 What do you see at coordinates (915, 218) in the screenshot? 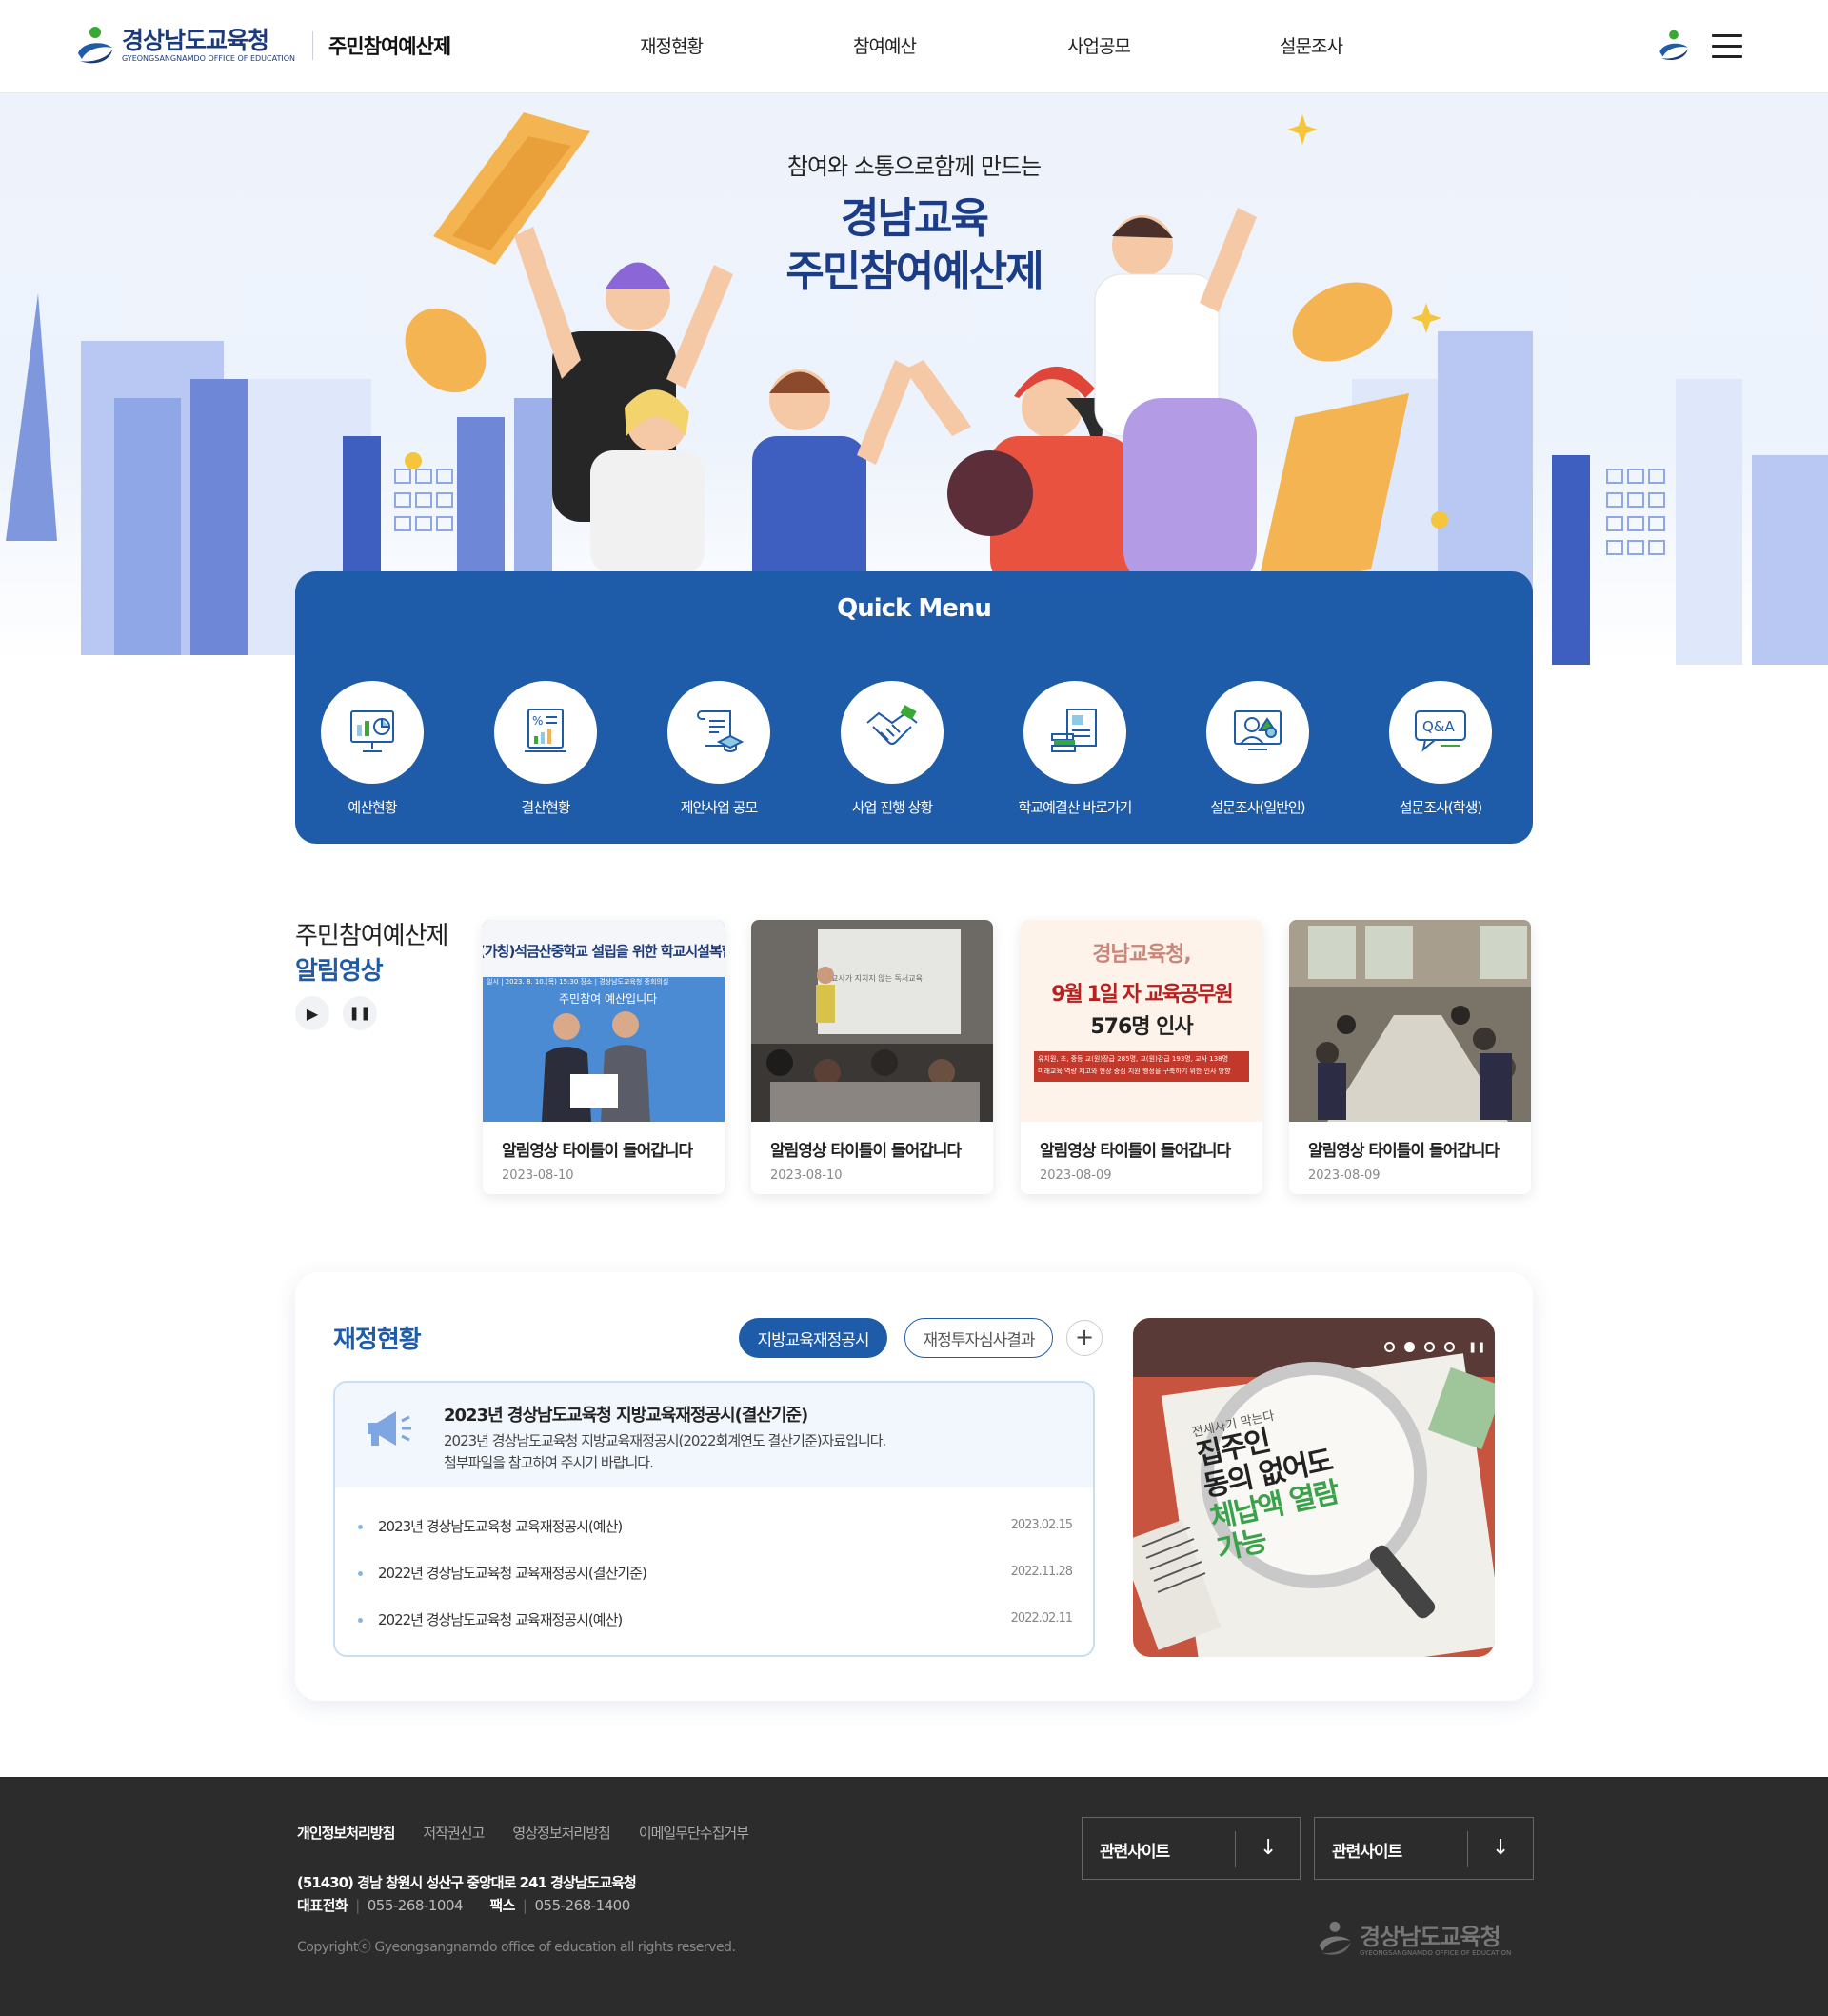
I see `hero-title-line1: 경남교육` at bounding box center [915, 218].